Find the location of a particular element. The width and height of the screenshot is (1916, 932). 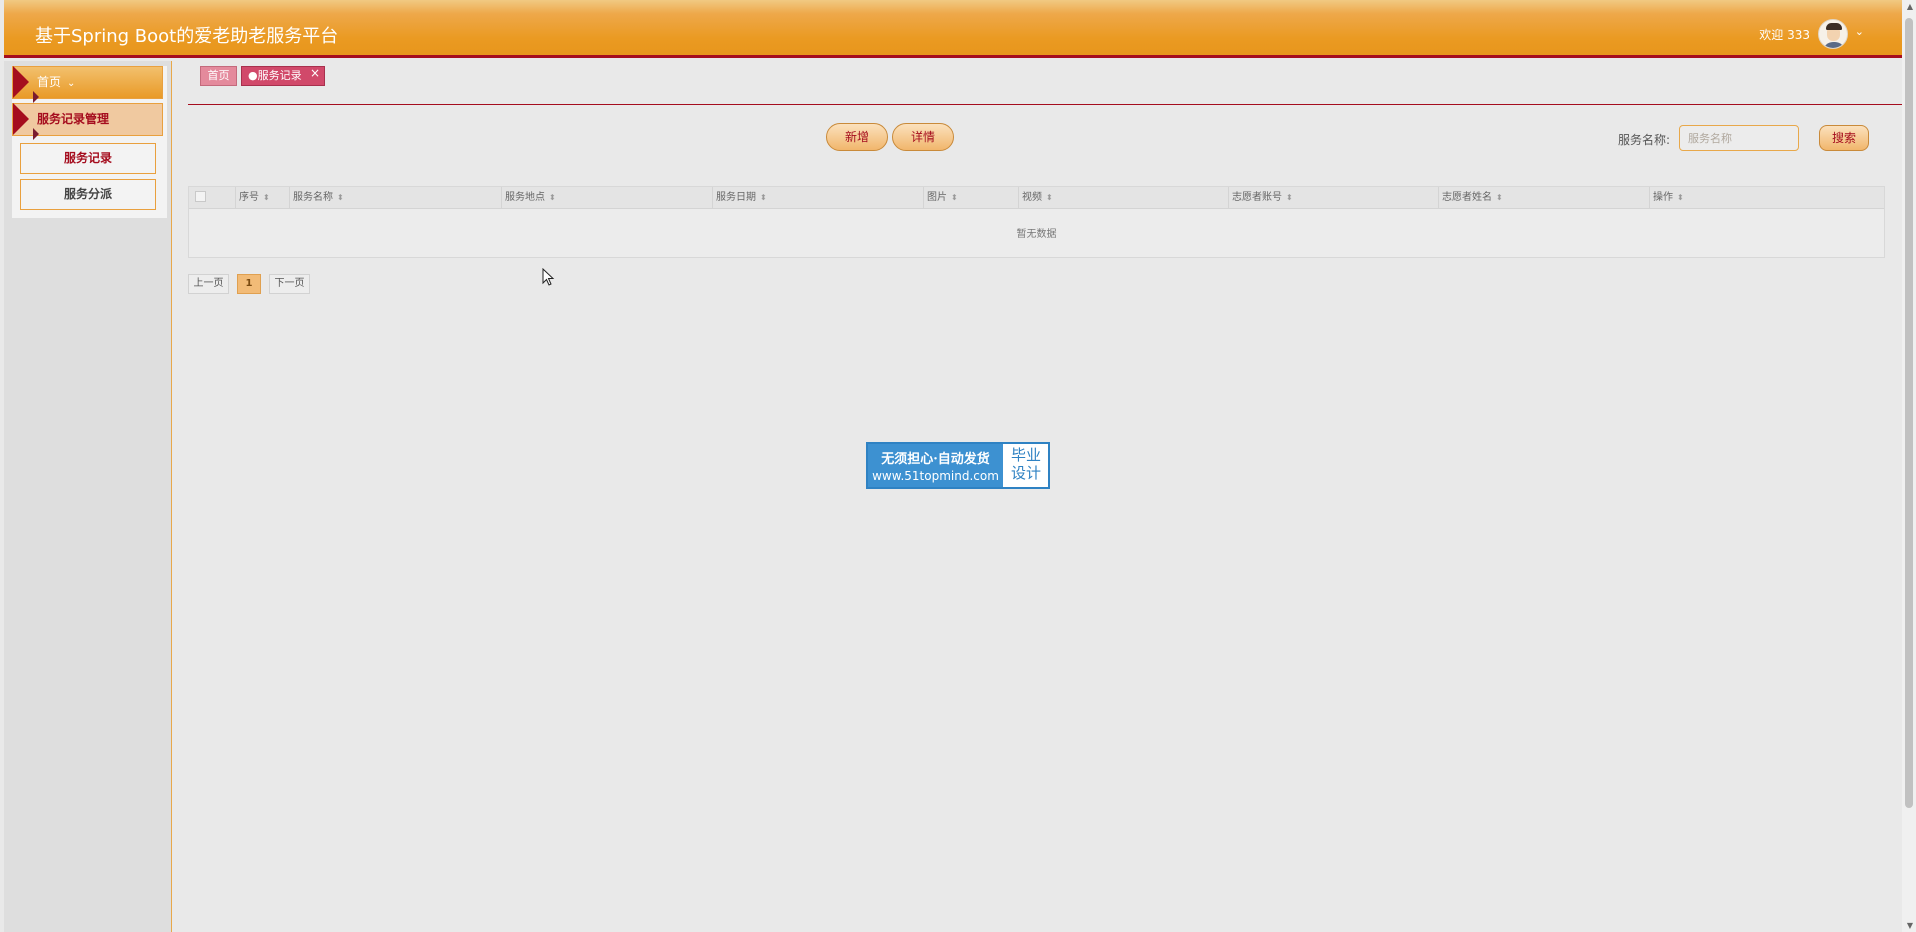

tab-label: ●服务记录 is located at coordinates (275, 75).